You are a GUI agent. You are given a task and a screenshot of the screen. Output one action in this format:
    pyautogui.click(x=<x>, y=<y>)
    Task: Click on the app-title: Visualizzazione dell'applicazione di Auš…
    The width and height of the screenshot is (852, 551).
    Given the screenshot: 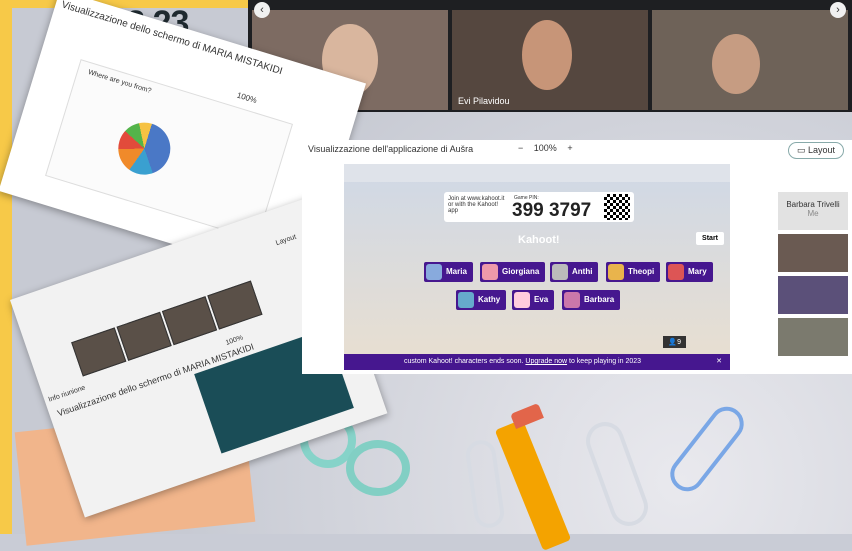 What is the action you would take?
    pyautogui.click(x=391, y=149)
    